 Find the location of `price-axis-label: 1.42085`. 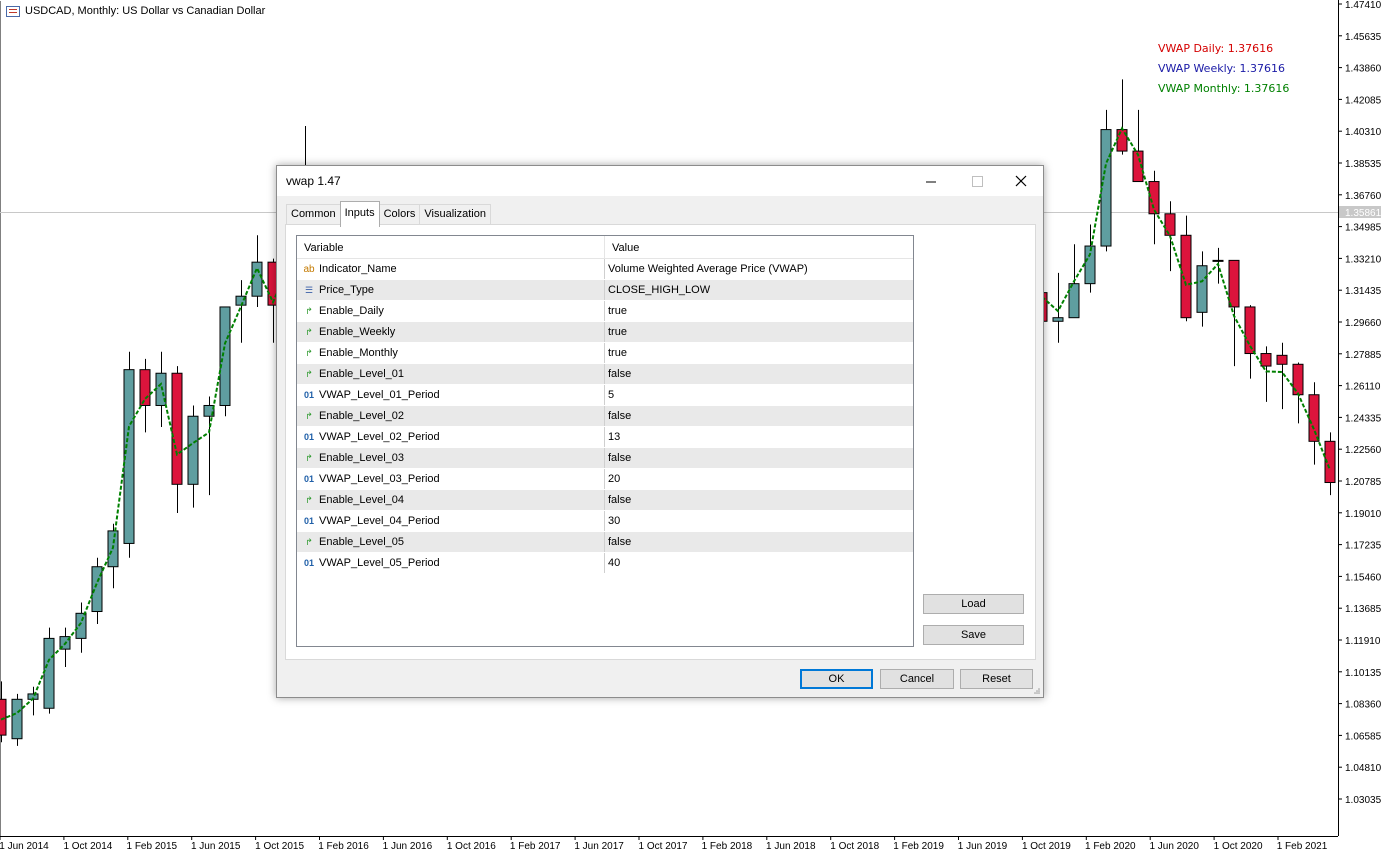

price-axis-label: 1.42085 is located at coordinates (1363, 100).